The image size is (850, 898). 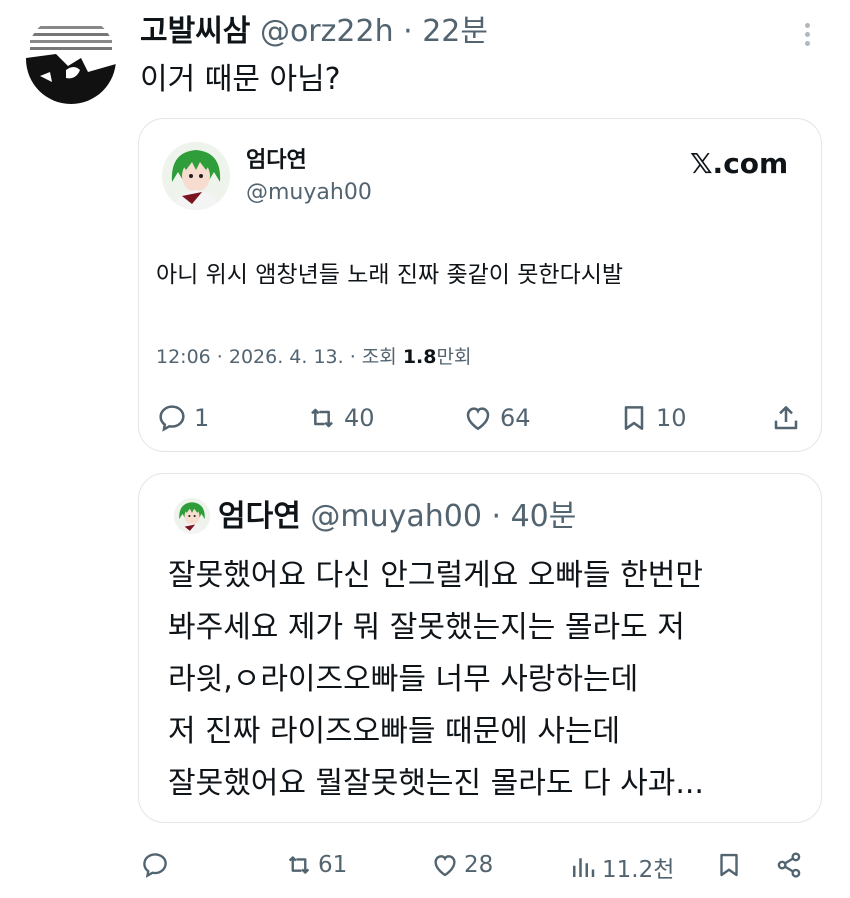 I want to click on tweet-text: 이거 때문 아님?, so click(x=240, y=79).